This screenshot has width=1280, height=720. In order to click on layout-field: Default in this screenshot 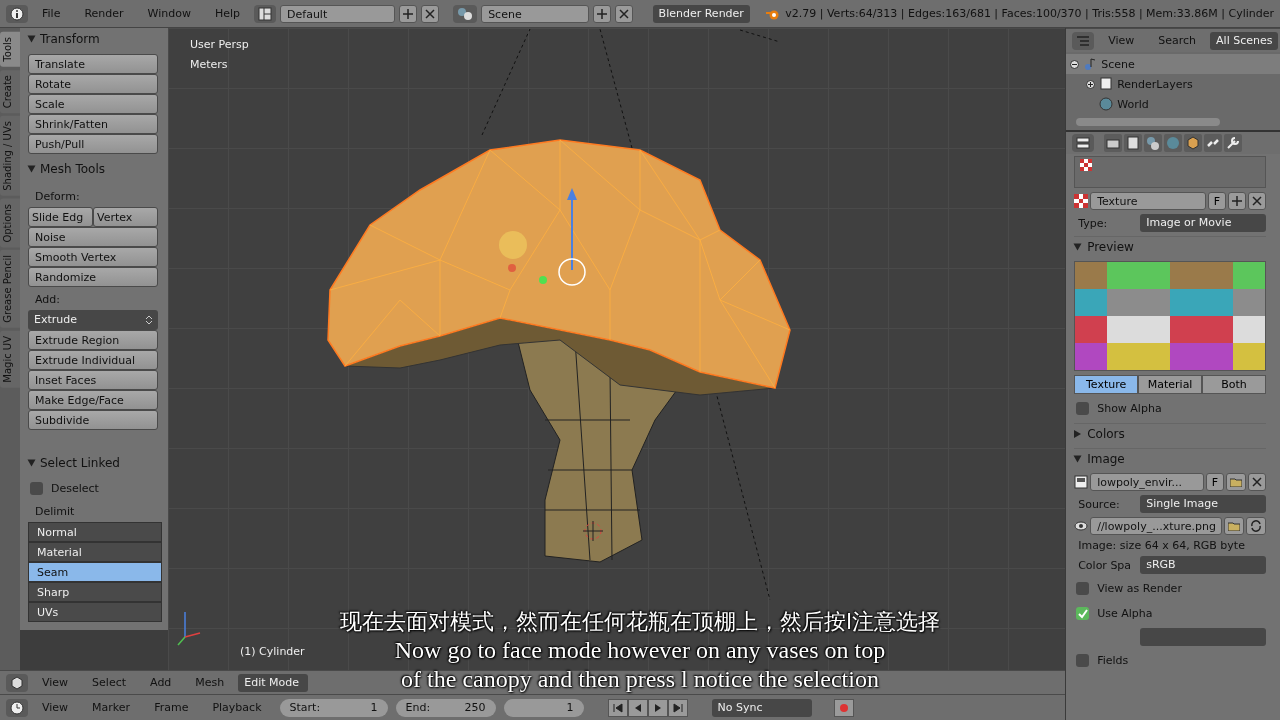, I will do `click(338, 13)`.